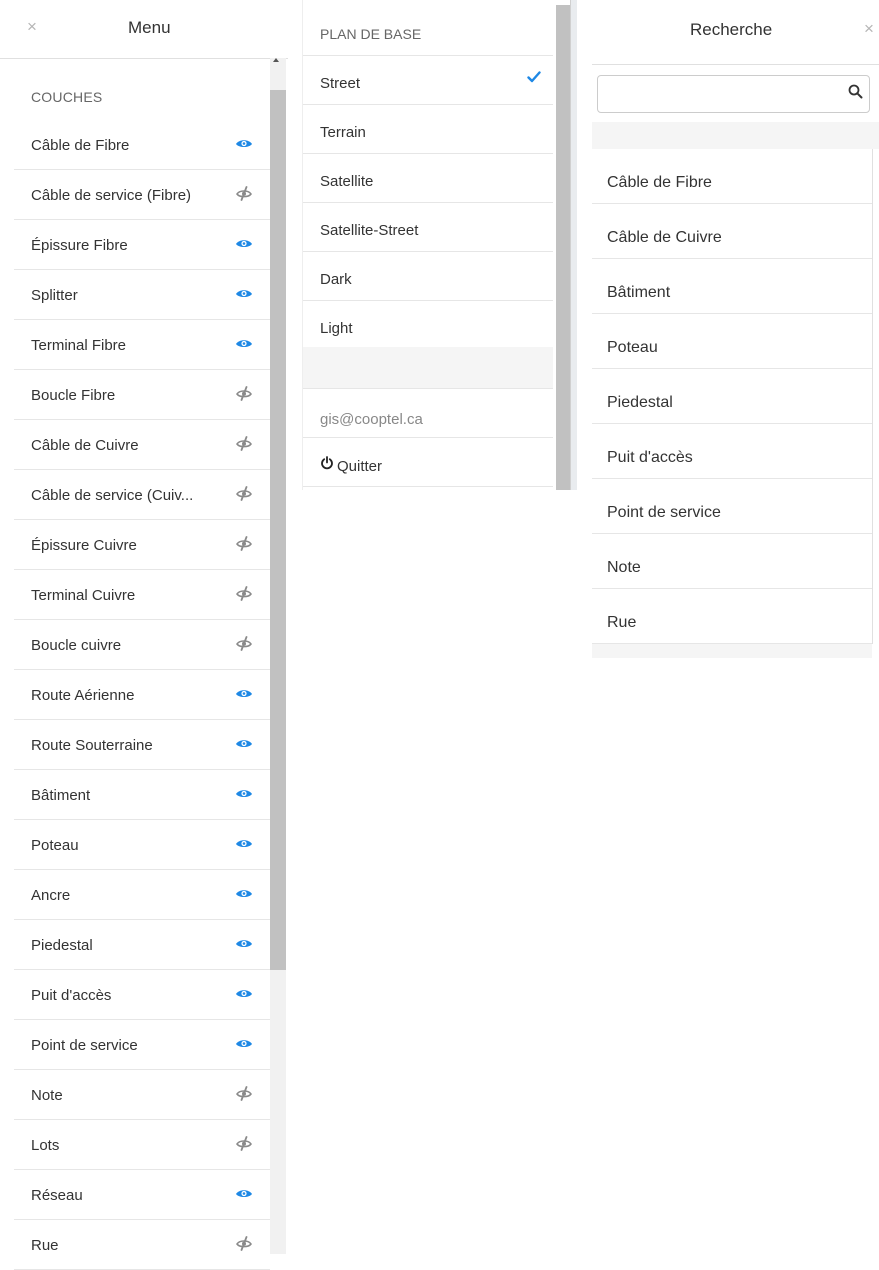 This screenshot has height=1270, width=879. I want to click on layer-item: Rue, so click(142, 1245).